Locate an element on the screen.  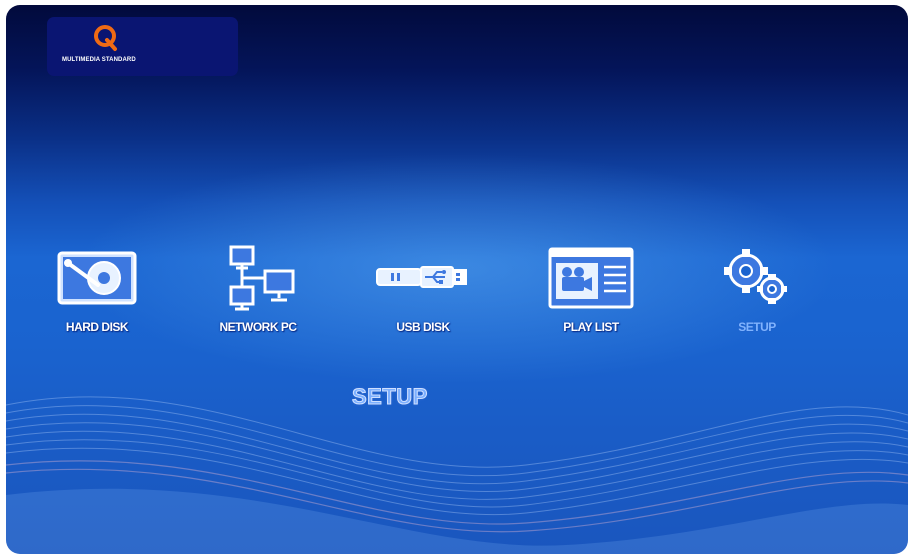
menu-item-setup: SETUP is located at coordinates (757, 292).